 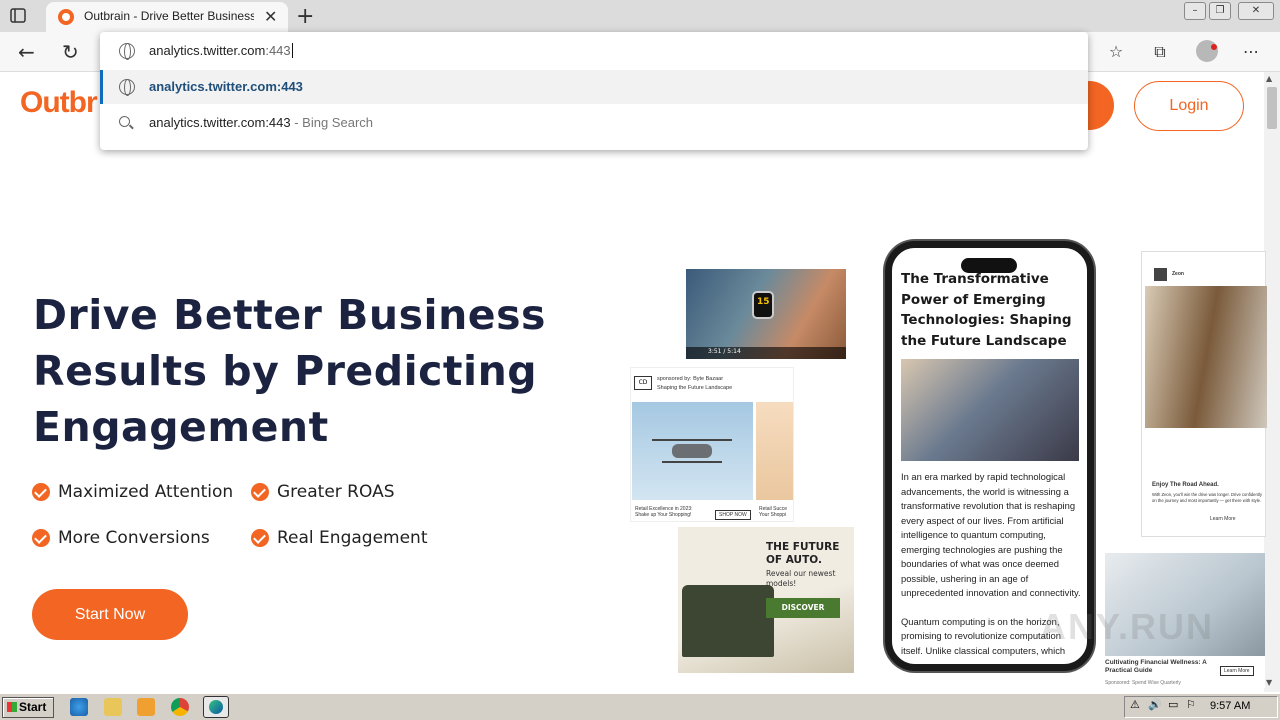 I want to click on auto-ad-subtitle: Reveal our newest models!, so click(x=801, y=578).